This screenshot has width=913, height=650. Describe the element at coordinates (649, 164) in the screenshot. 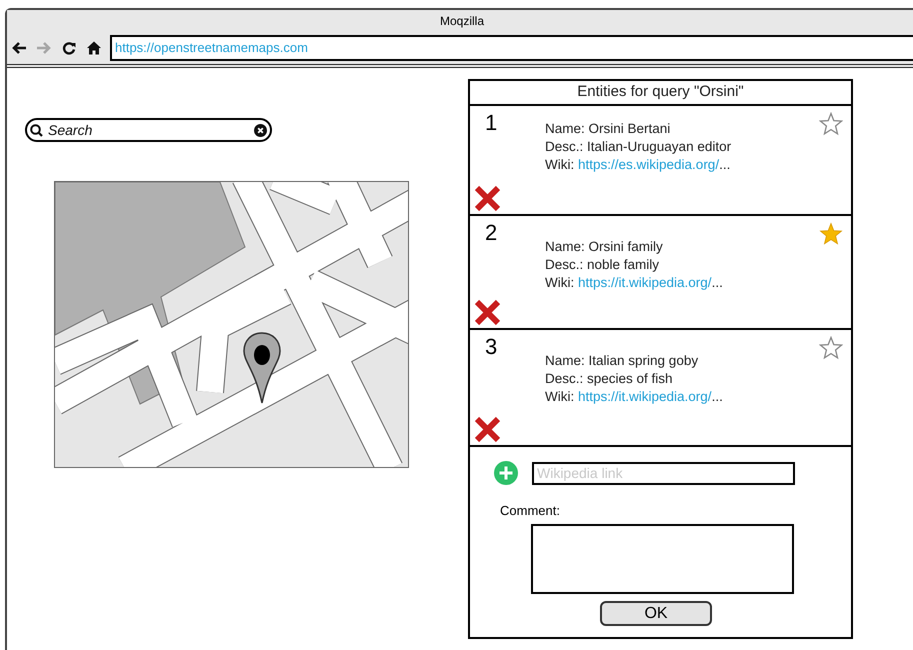

I see `wiki-link: https://es.wikipedia.org/` at that location.